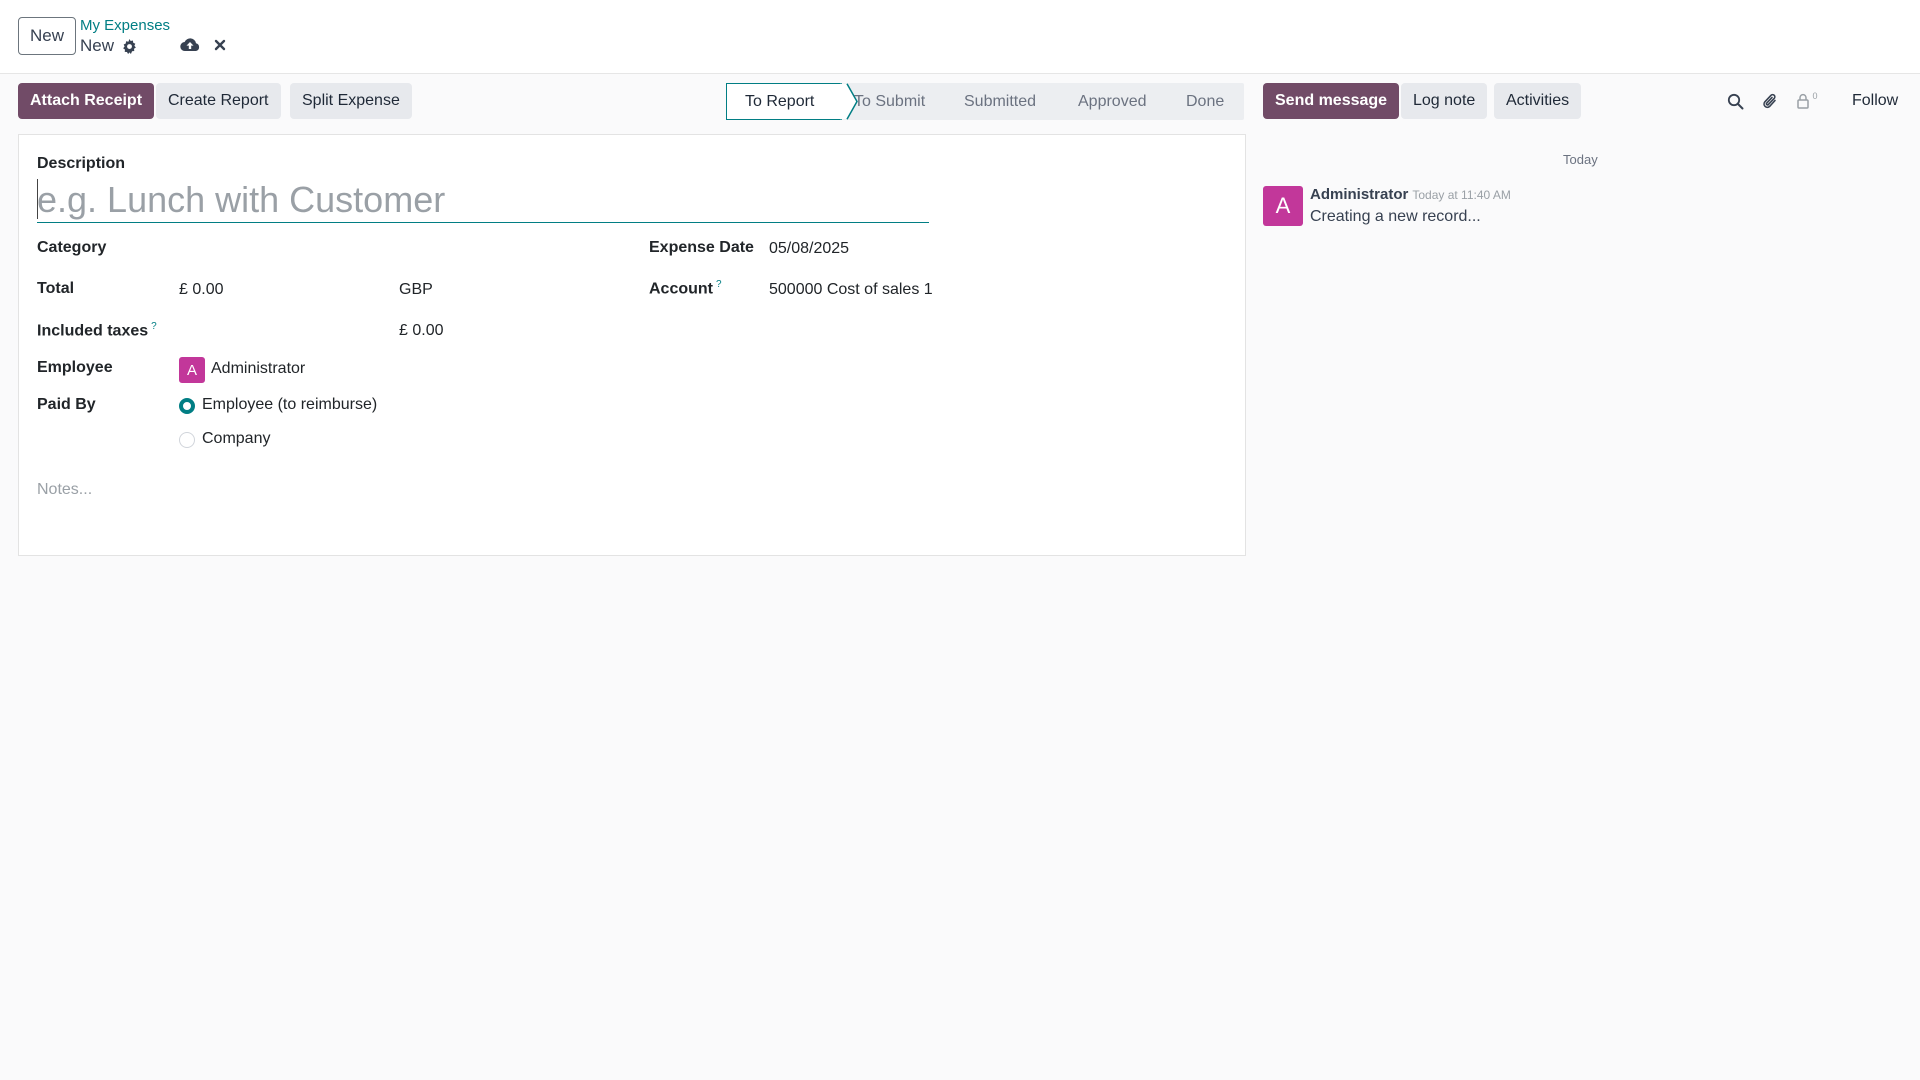 This screenshot has height=1080, width=1920. I want to click on chatter-date-separator: Today, so click(1580, 159).